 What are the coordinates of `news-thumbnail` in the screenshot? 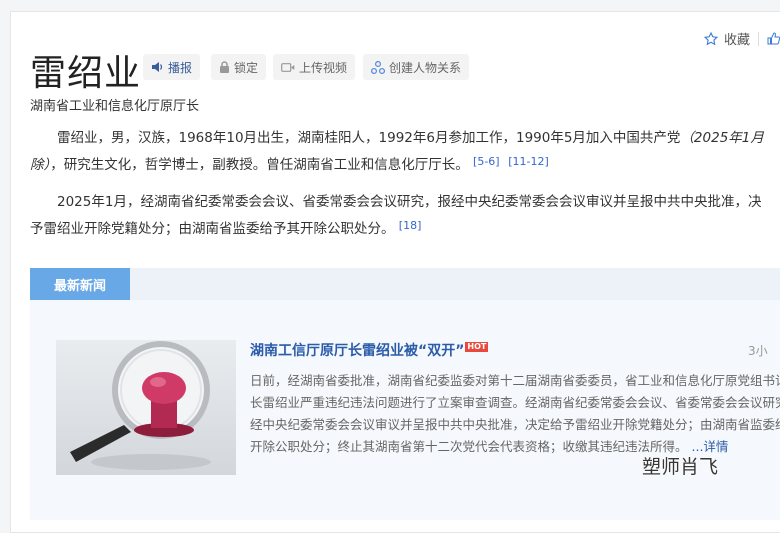 It's located at (146, 407).